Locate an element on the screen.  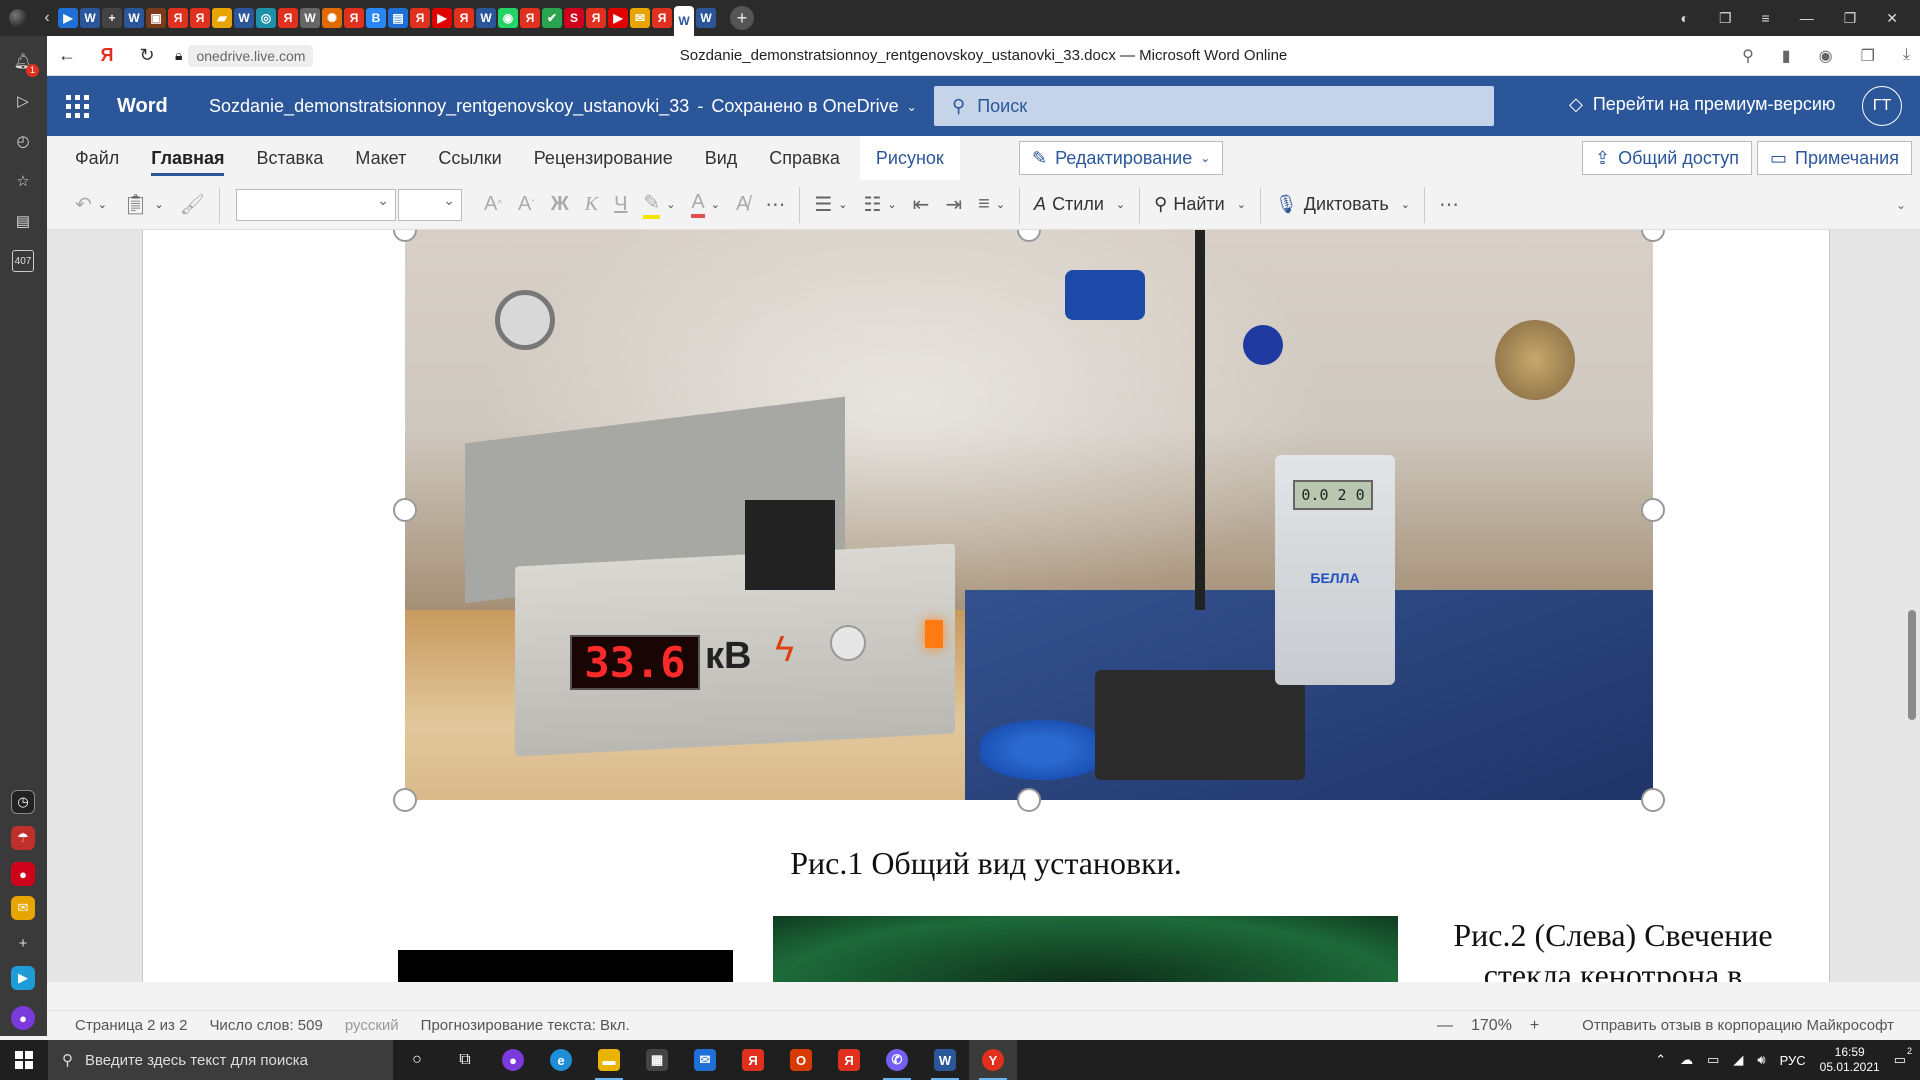
increase-indent-icon: ⇥ is located at coordinates (953, 205).